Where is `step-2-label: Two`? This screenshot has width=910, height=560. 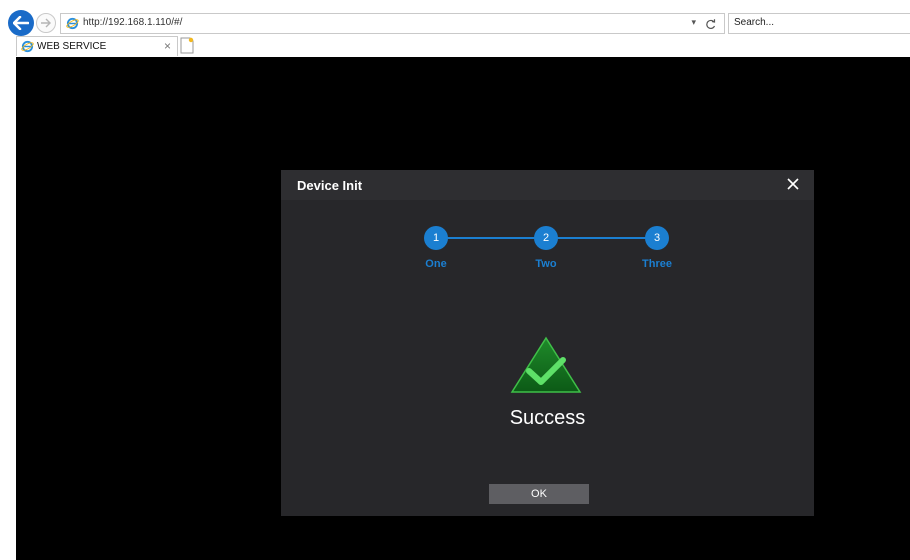
step-2-label: Two is located at coordinates (546, 264).